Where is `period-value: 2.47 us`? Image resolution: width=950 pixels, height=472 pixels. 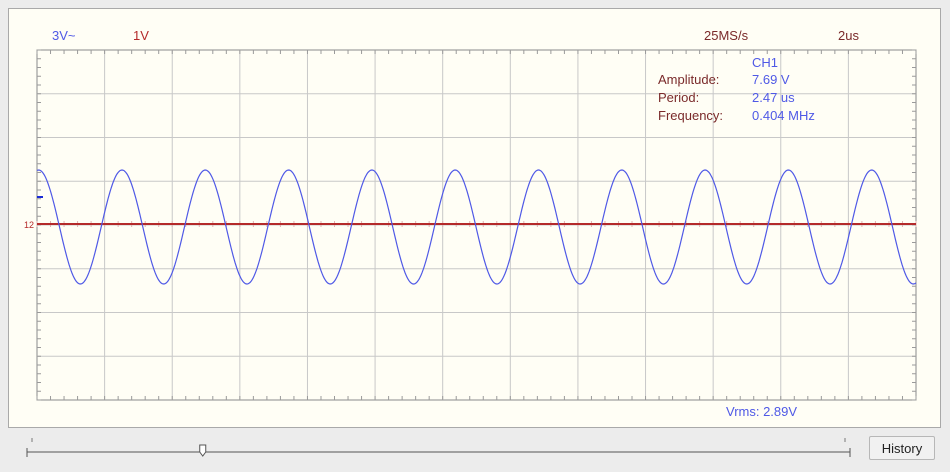
period-value: 2.47 us is located at coordinates (773, 97).